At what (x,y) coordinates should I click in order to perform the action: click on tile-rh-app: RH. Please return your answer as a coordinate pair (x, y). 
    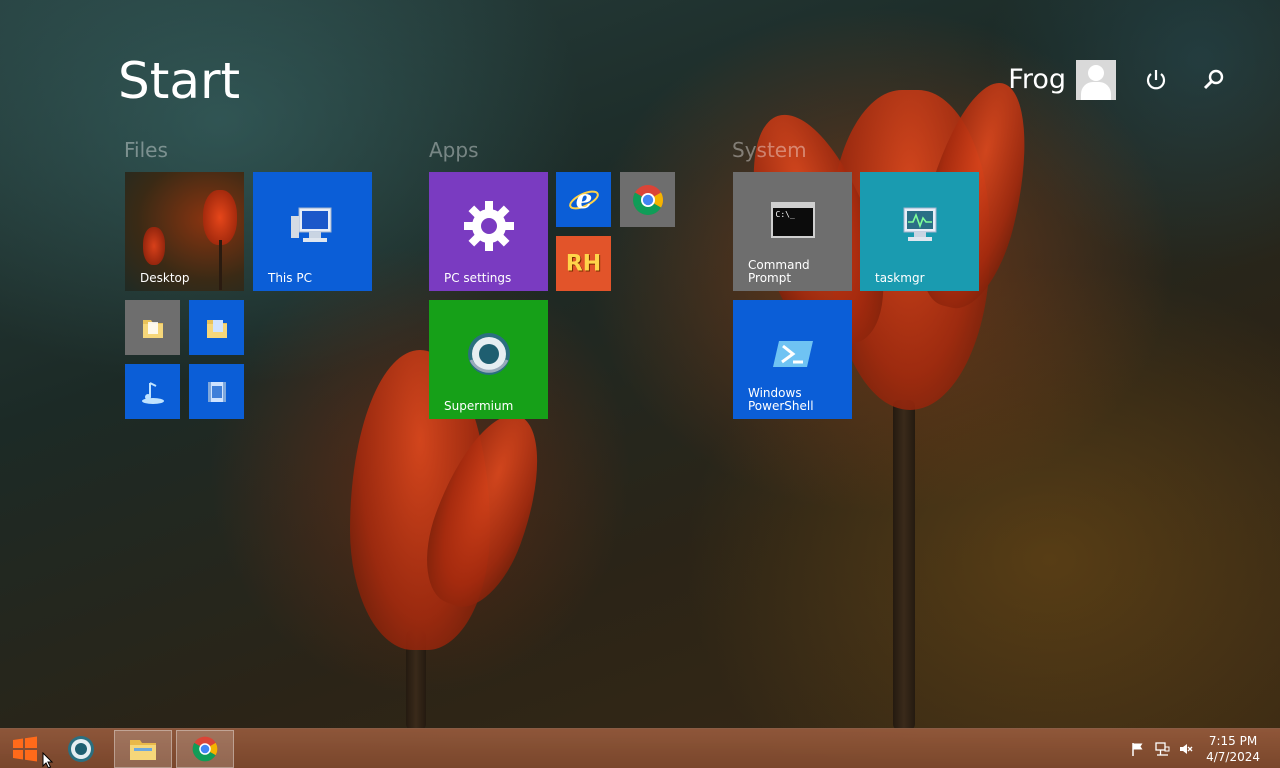
    Looking at the image, I should click on (583, 263).